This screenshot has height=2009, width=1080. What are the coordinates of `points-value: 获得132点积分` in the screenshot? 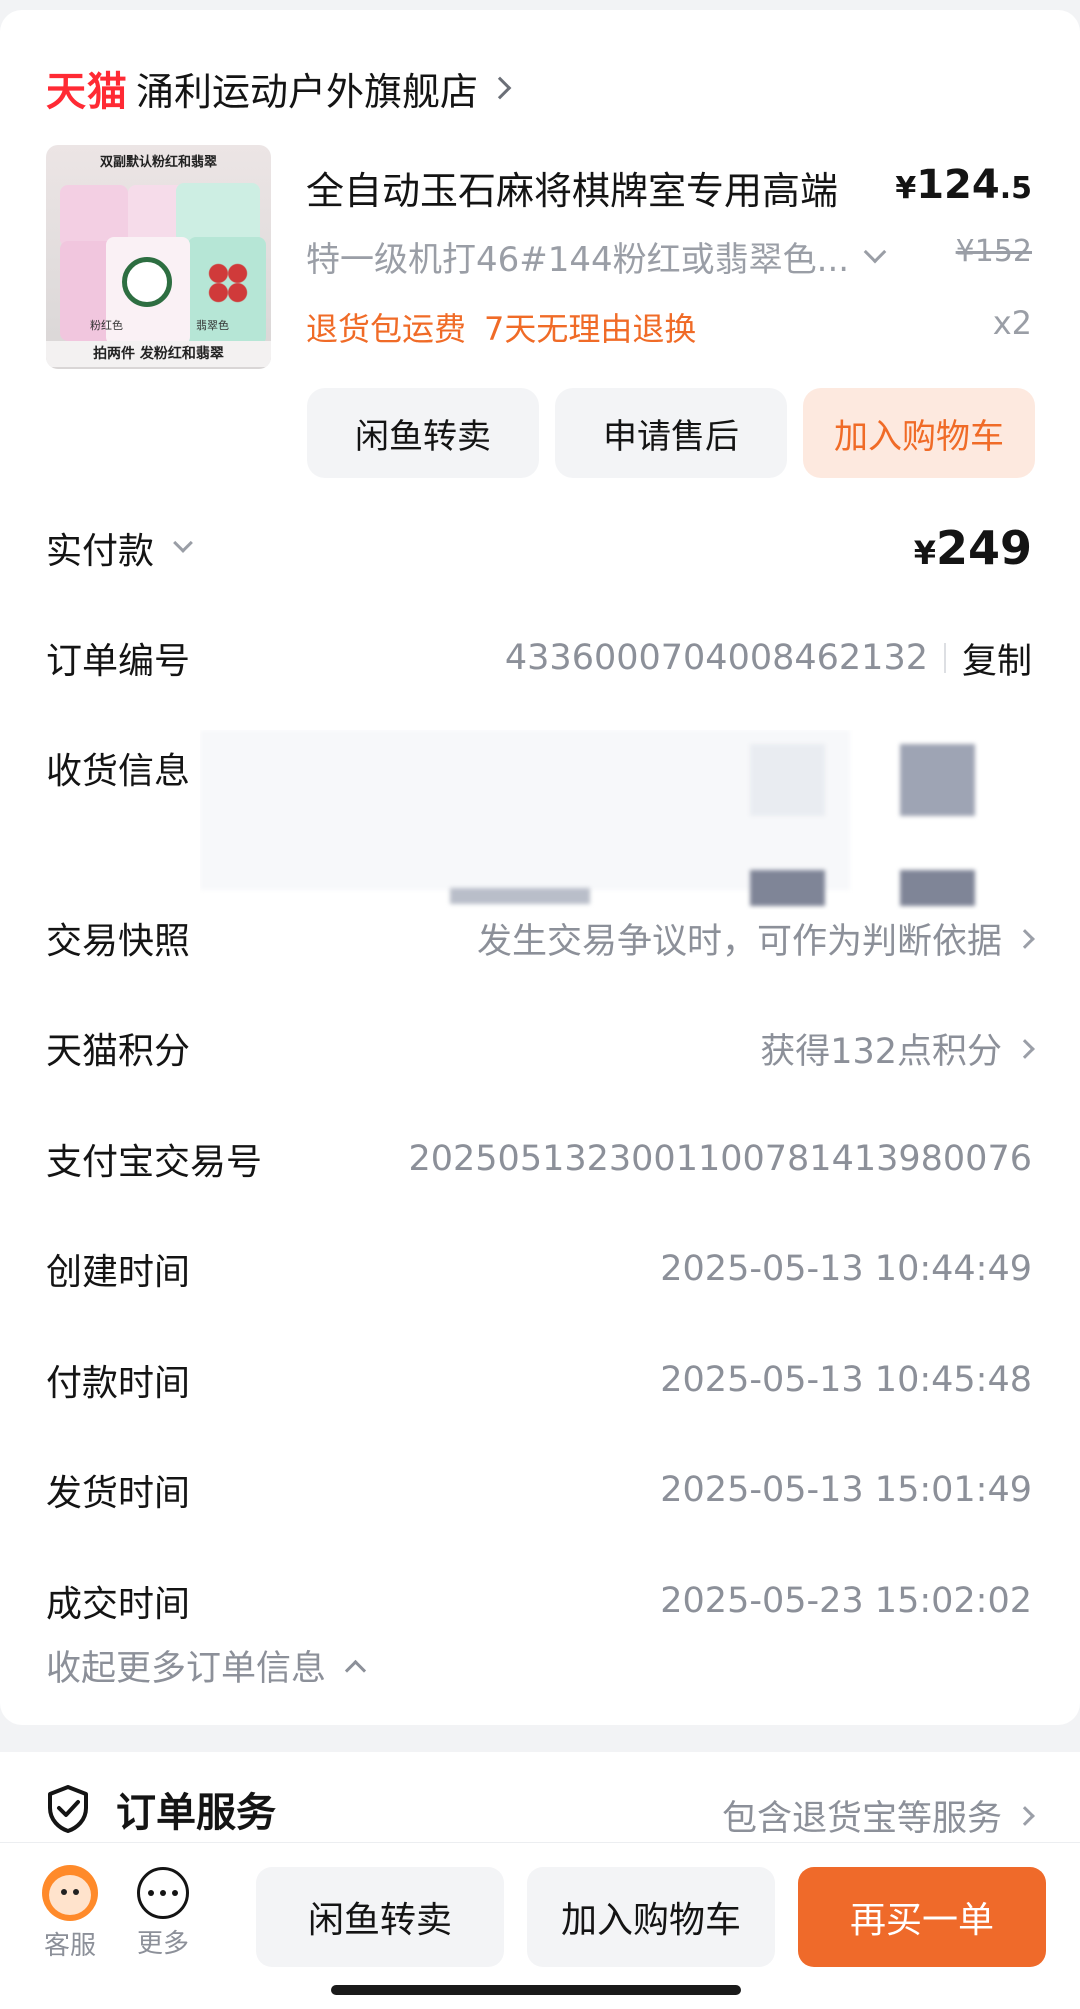 It's located at (881, 1051).